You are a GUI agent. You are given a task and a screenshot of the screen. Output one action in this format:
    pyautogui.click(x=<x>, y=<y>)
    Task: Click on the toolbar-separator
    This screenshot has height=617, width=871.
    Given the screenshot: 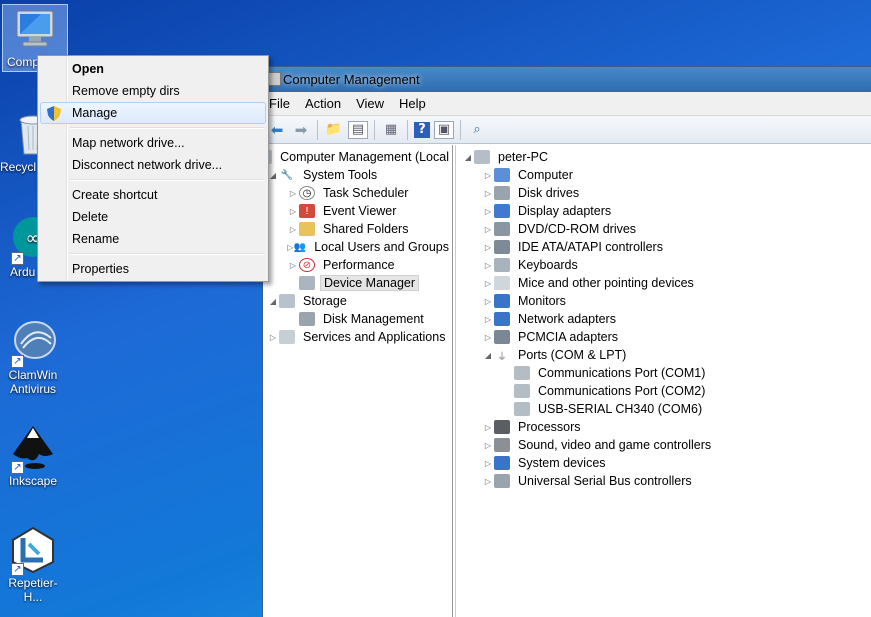 What is the action you would take?
    pyautogui.click(x=460, y=129)
    